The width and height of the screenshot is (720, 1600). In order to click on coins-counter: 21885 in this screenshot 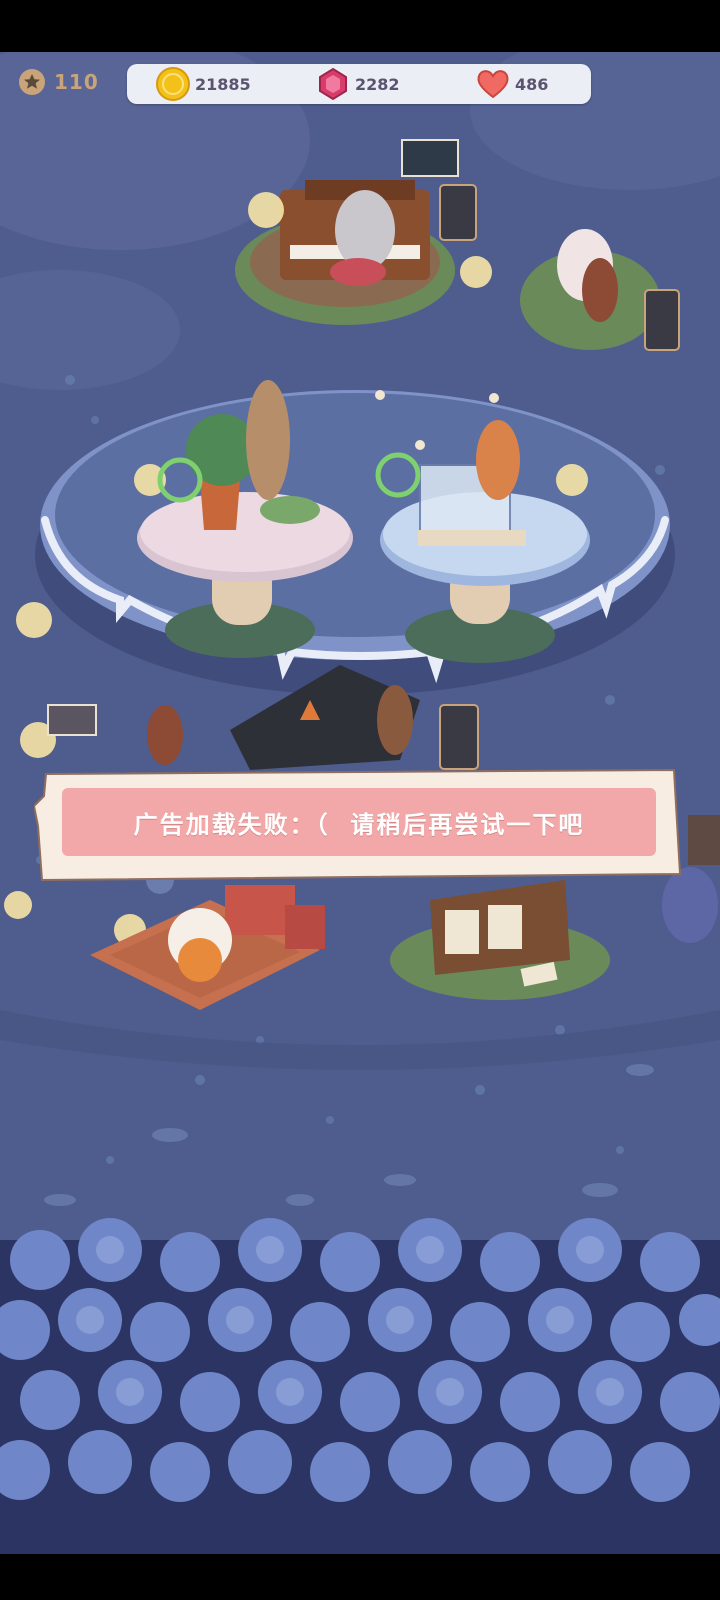, I will do `click(203, 84)`.